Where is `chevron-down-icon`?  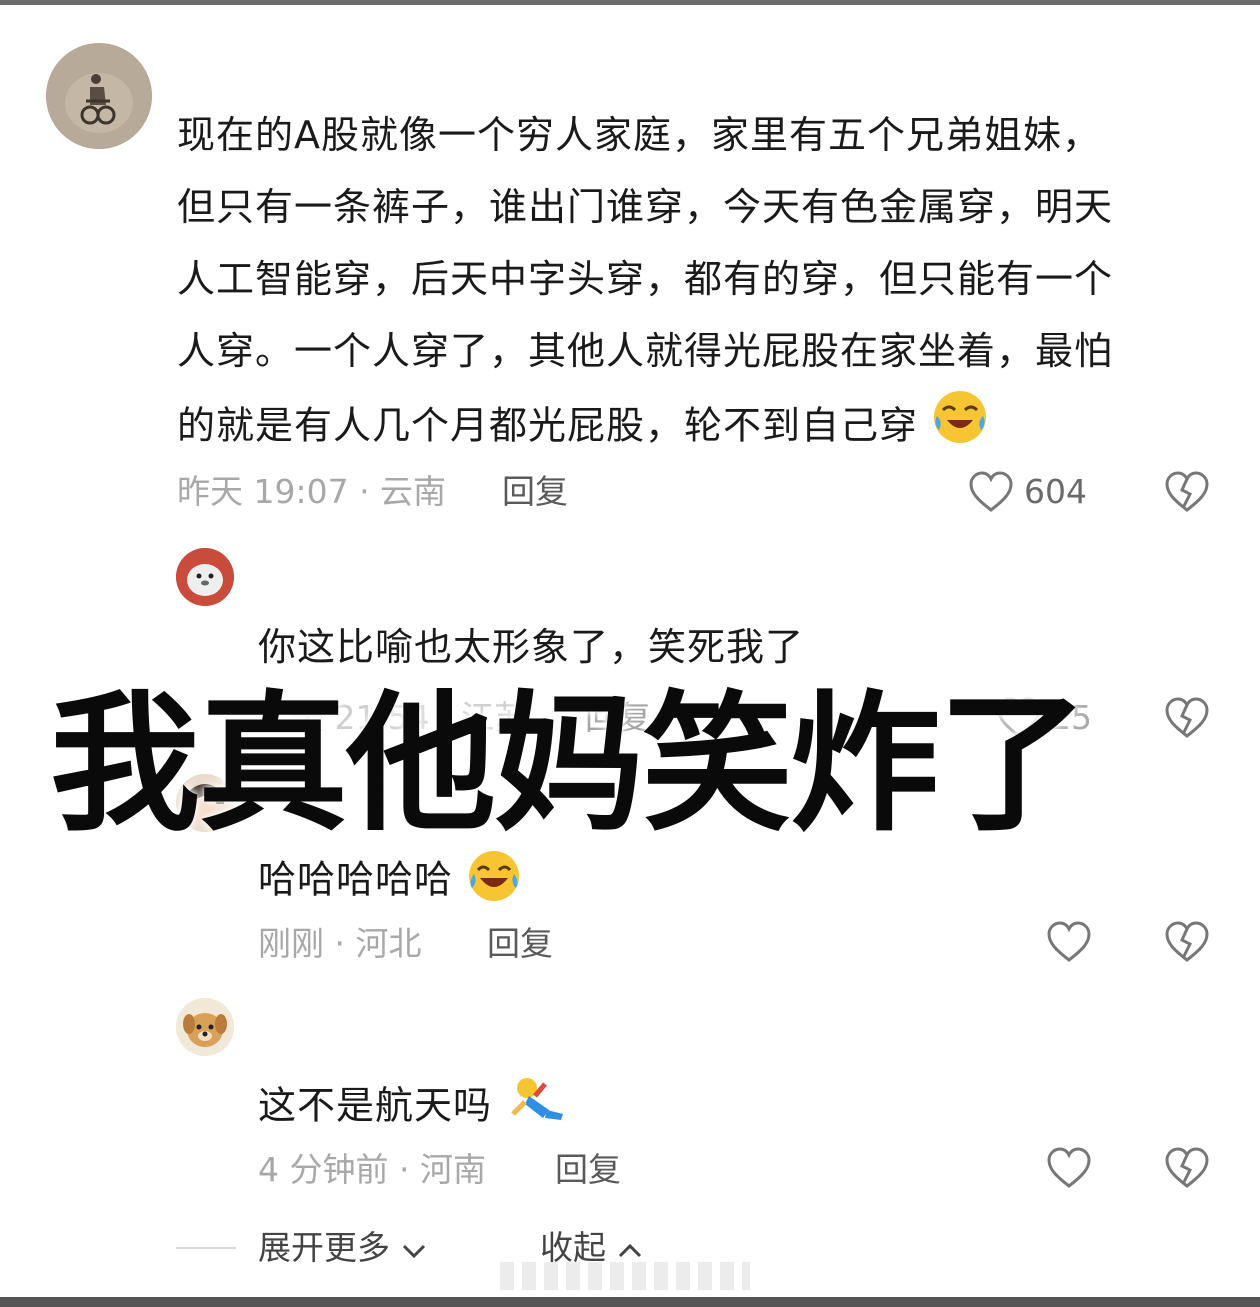
chevron-down-icon is located at coordinates (414, 1250).